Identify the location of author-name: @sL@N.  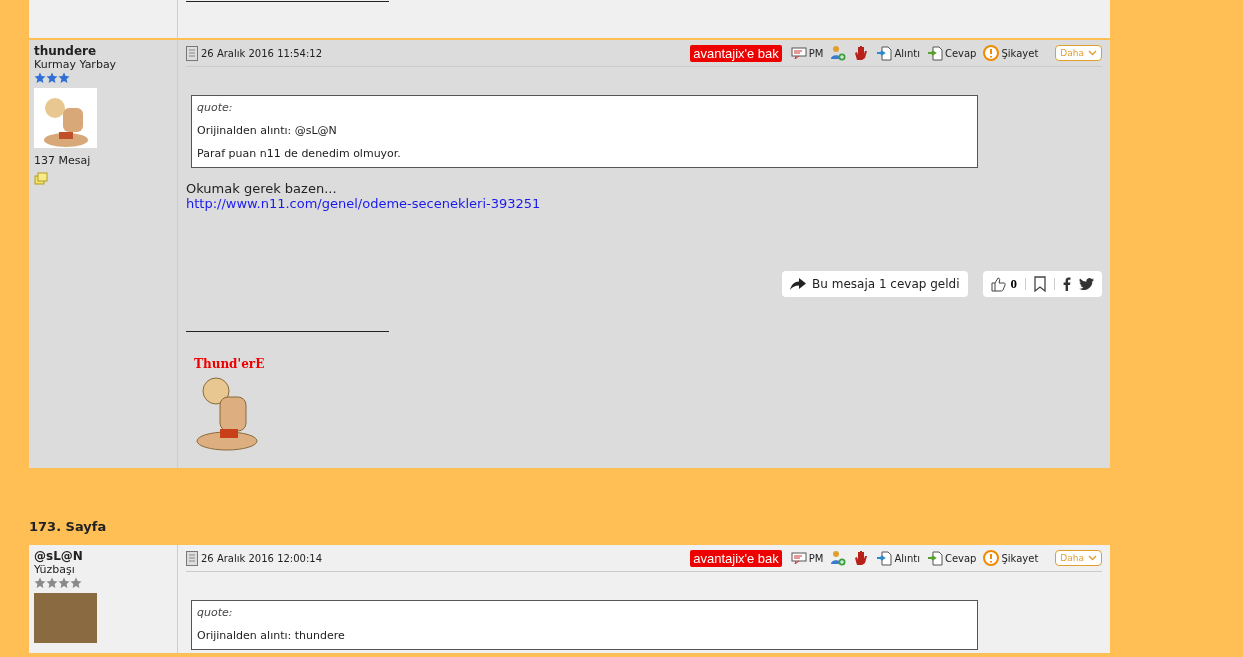
(103, 556).